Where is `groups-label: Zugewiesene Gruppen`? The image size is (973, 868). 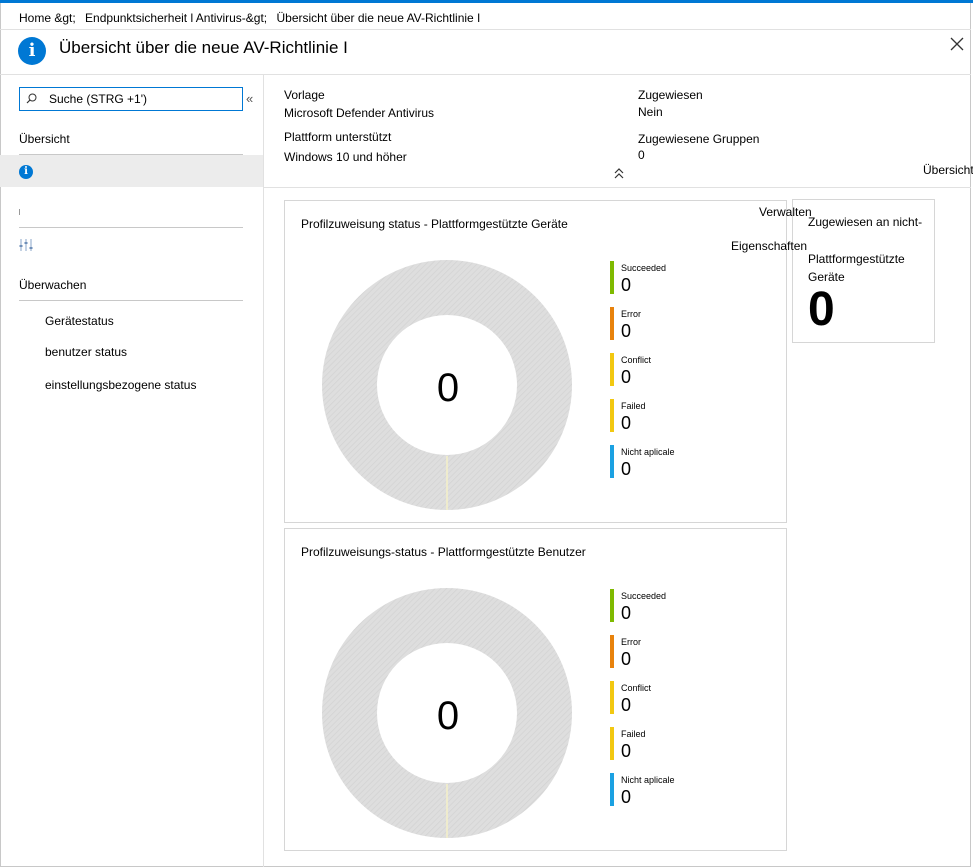
groups-label: Zugewiesene Gruppen is located at coordinates (699, 139).